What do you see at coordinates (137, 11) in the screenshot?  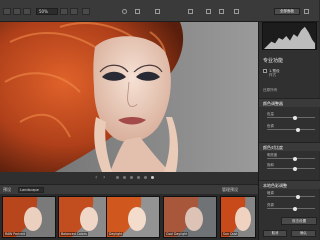 I see `compare-icon` at bounding box center [137, 11].